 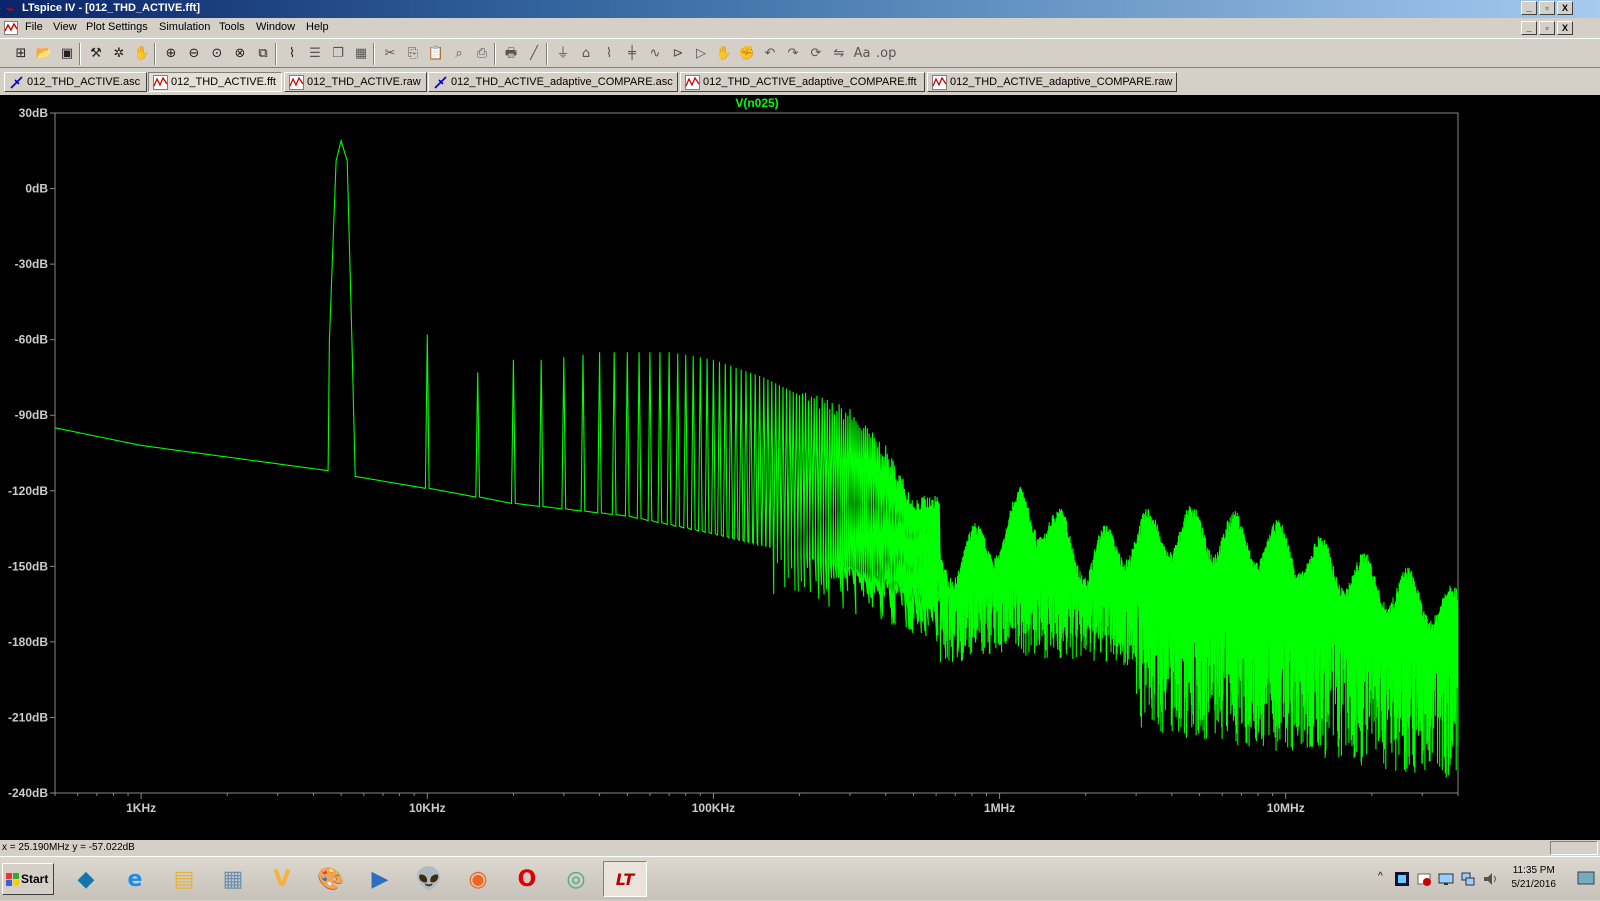 I want to click on display-icon, so click(x=1446, y=879).